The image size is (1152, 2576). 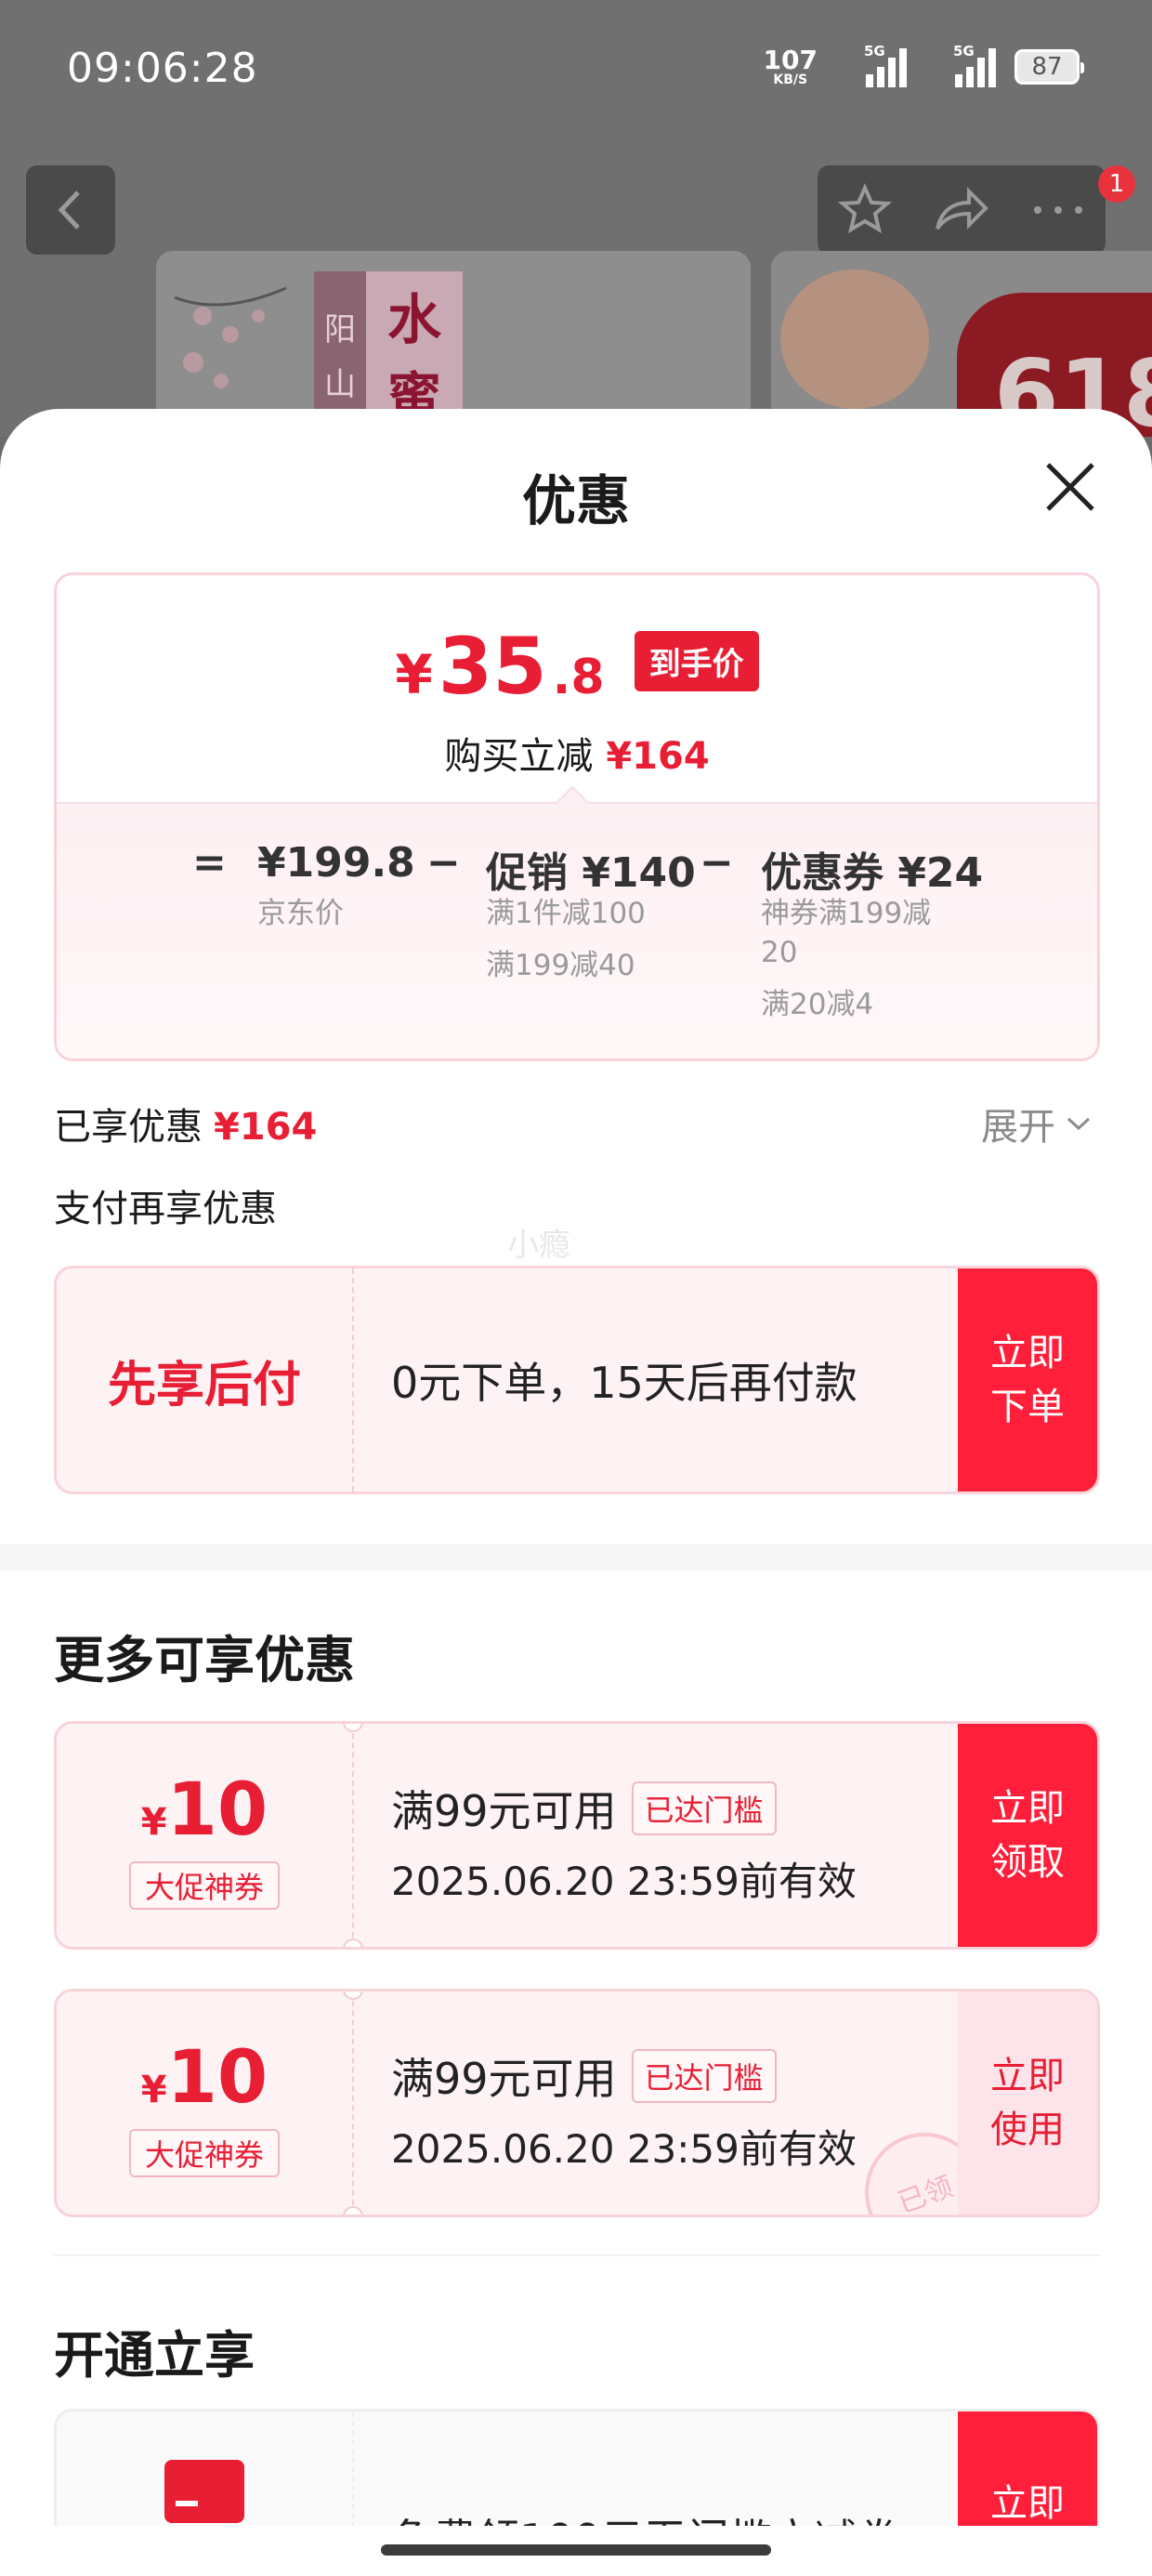 What do you see at coordinates (658, 756) in the screenshot?
I see `instant-reduction-amount: ¥164` at bounding box center [658, 756].